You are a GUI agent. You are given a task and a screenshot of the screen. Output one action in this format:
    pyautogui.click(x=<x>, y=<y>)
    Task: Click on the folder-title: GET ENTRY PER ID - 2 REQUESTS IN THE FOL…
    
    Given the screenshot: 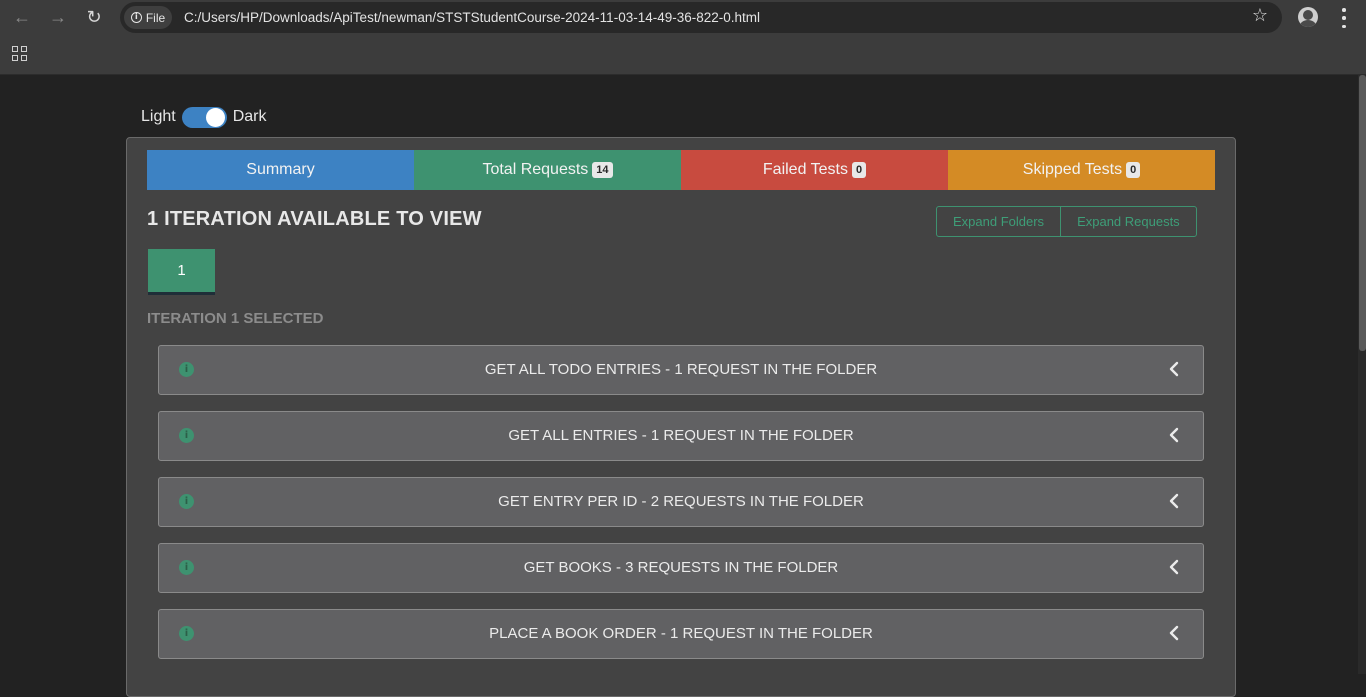 What is the action you would take?
    pyautogui.click(x=681, y=501)
    